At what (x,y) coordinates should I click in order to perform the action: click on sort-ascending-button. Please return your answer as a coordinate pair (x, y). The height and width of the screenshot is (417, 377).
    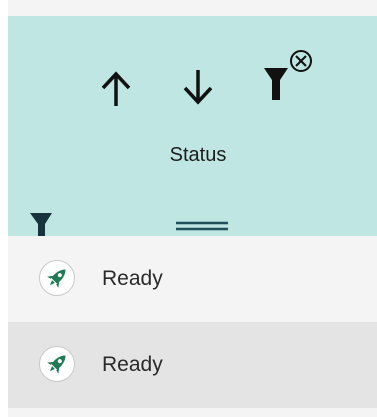
    Looking at the image, I should click on (116, 88).